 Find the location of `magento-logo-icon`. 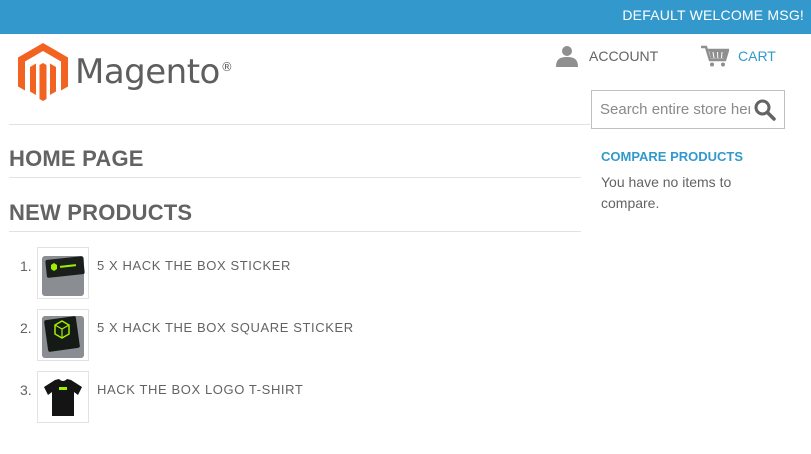

magento-logo-icon is located at coordinates (43, 72).